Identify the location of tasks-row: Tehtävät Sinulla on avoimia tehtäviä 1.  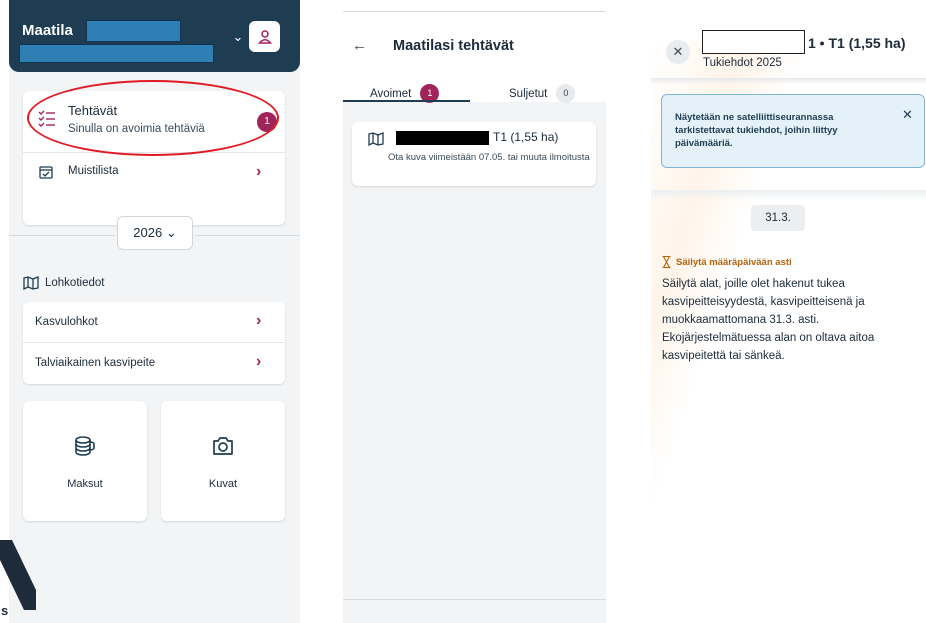
(154, 121).